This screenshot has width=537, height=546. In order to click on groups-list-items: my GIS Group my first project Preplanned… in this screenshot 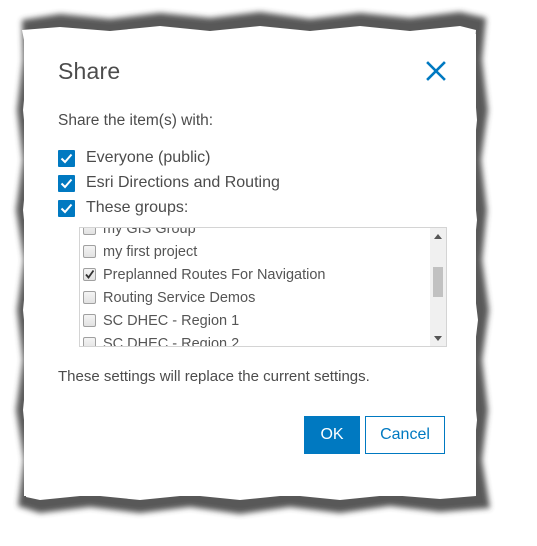, I will do `click(255, 287)`.